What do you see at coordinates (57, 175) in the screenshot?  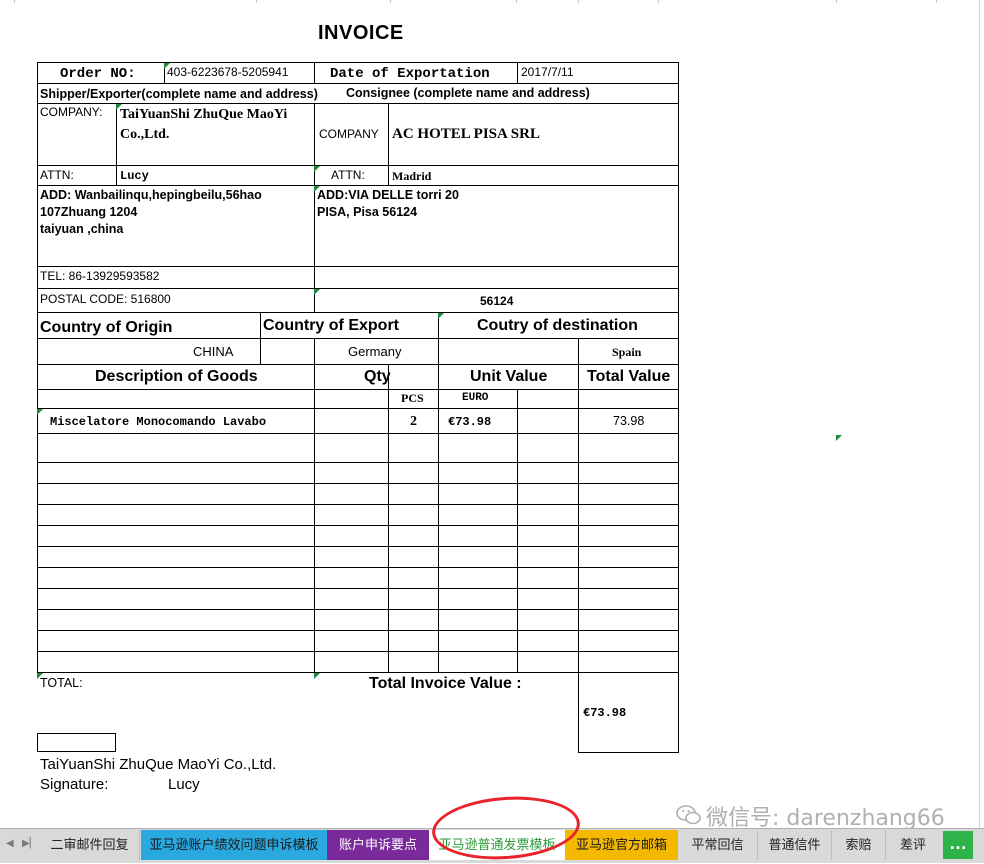 I see `attn-label-left: ATTN:` at bounding box center [57, 175].